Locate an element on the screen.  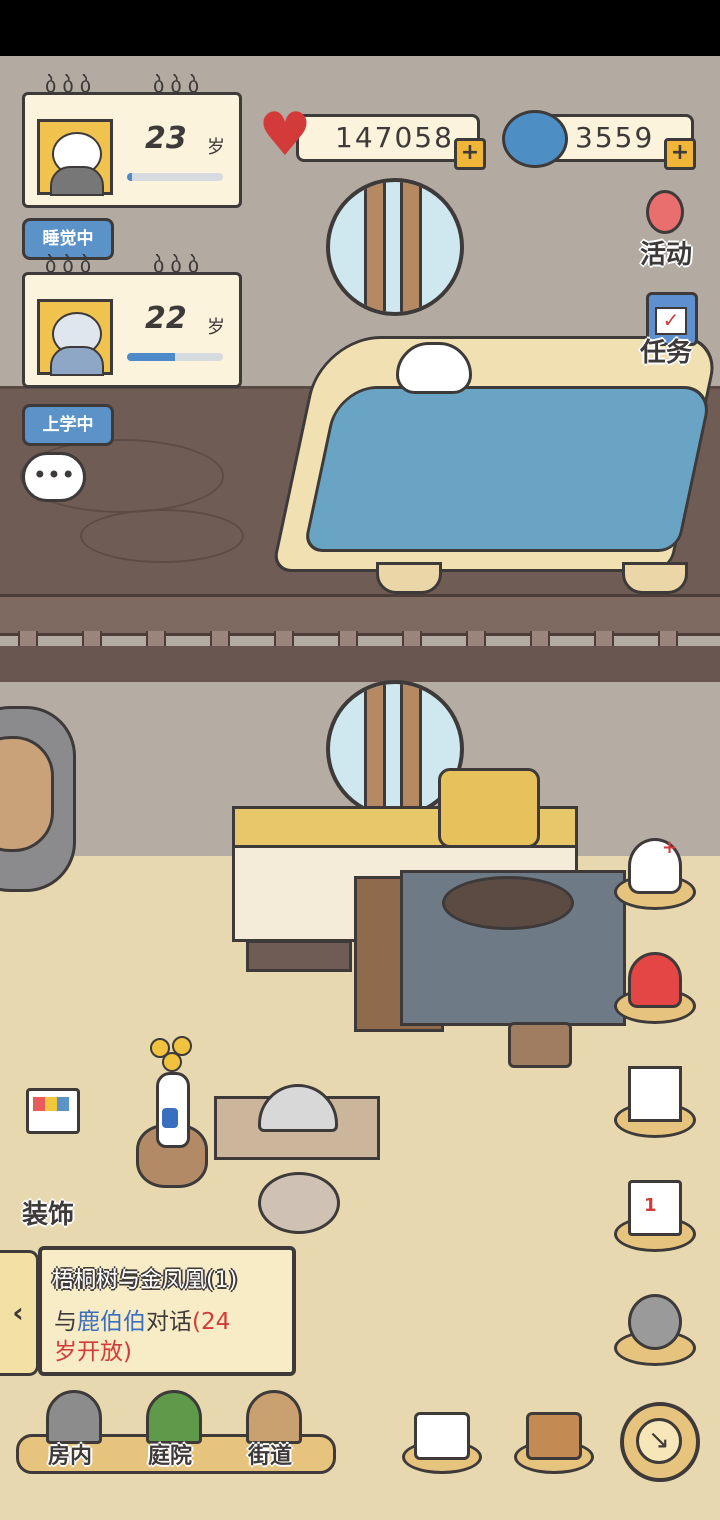
settings-button is located at coordinates (655, 1326).